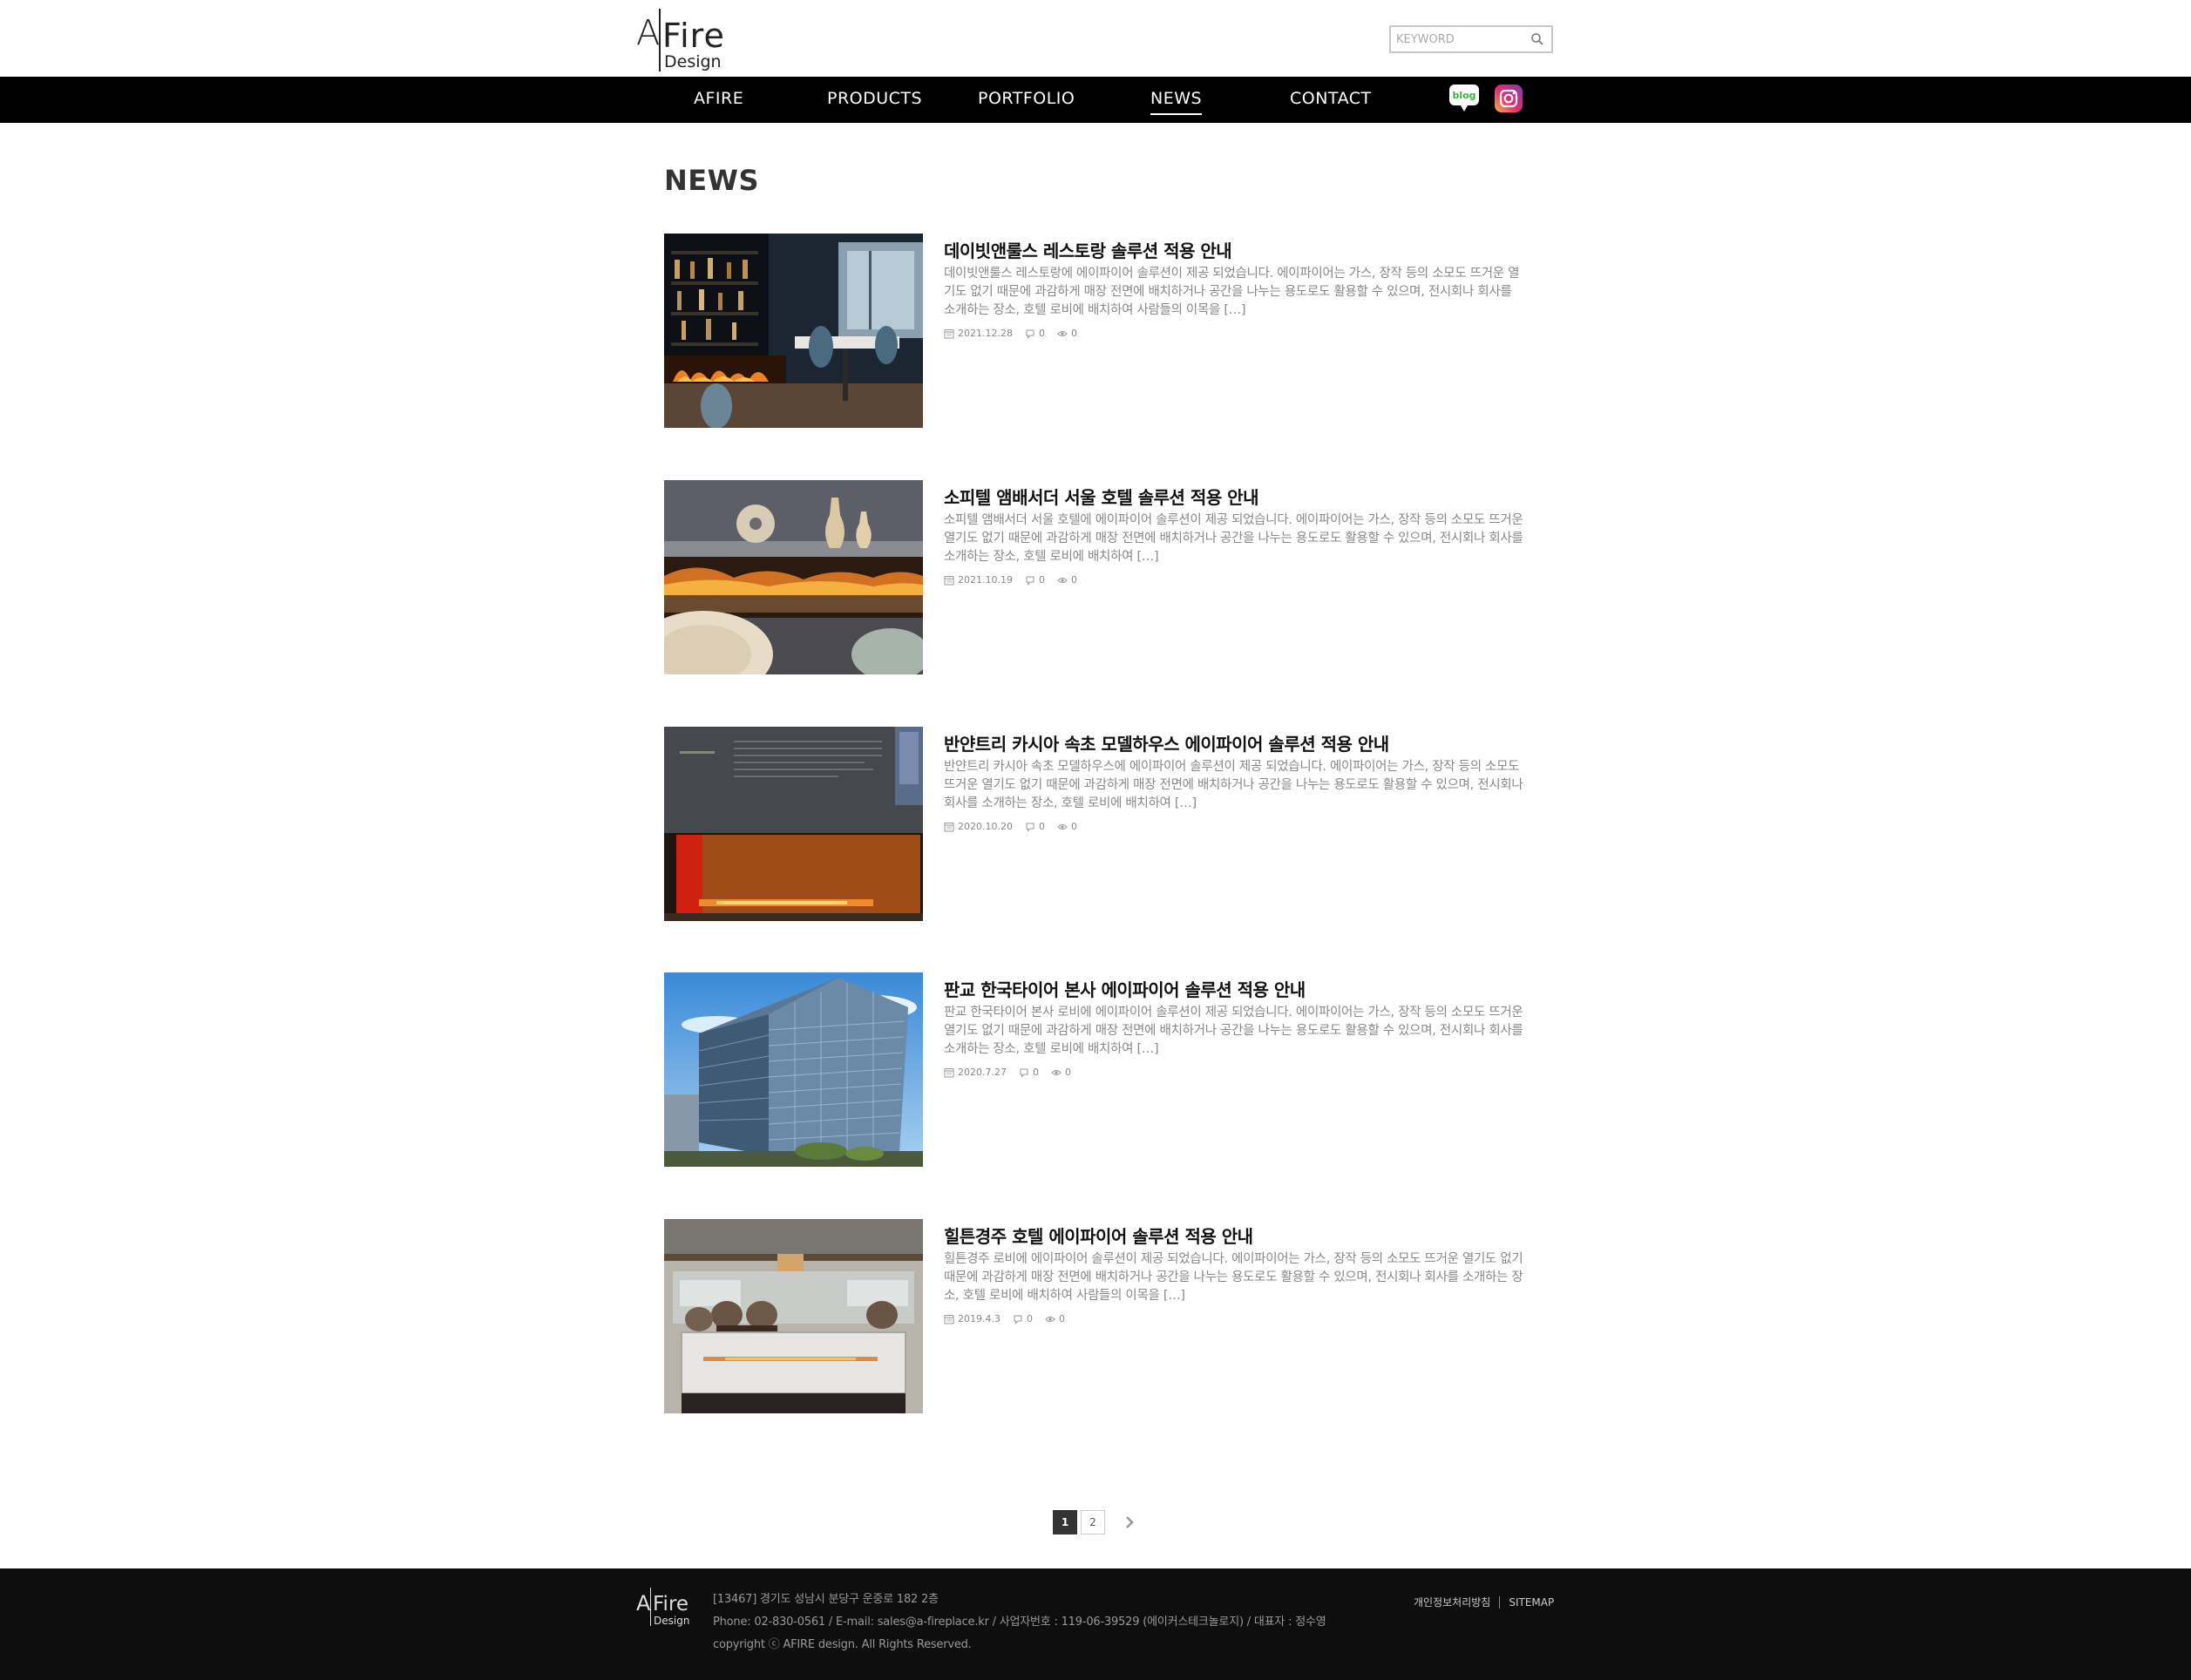 The width and height of the screenshot is (2191, 1680). Describe the element at coordinates (1125, 988) in the screenshot. I see `post-title: 판교 한국타이어 본사 에이파이어 솔루션 적용 안내` at that location.